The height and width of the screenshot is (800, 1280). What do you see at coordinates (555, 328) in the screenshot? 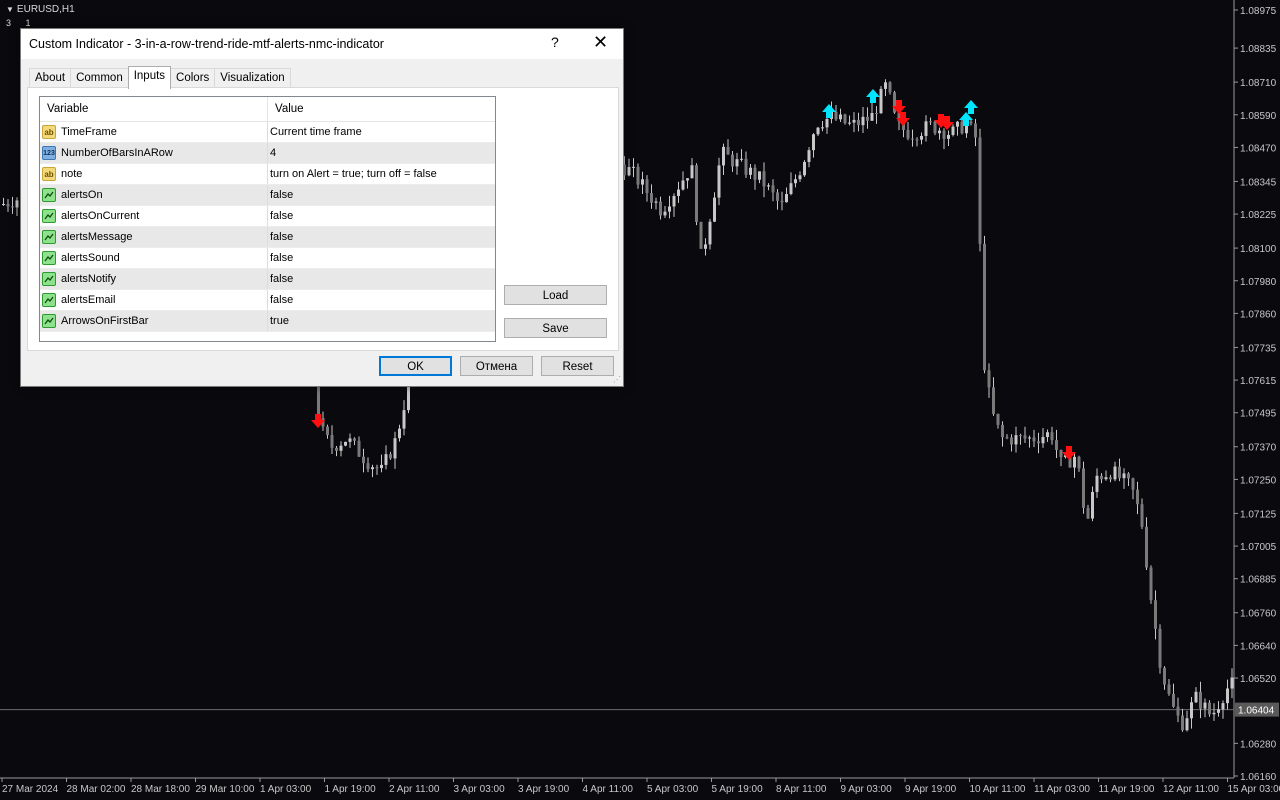
I see `save-button: Save` at bounding box center [555, 328].